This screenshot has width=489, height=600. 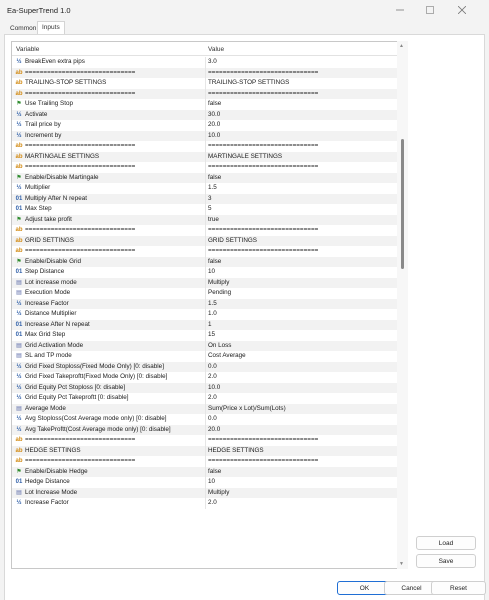 What do you see at coordinates (27, 49) in the screenshot?
I see `column-header-variable: Variable` at bounding box center [27, 49].